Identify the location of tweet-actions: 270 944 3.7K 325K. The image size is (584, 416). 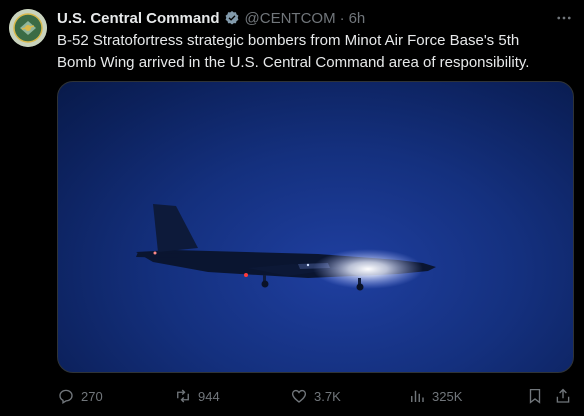
(315, 396).